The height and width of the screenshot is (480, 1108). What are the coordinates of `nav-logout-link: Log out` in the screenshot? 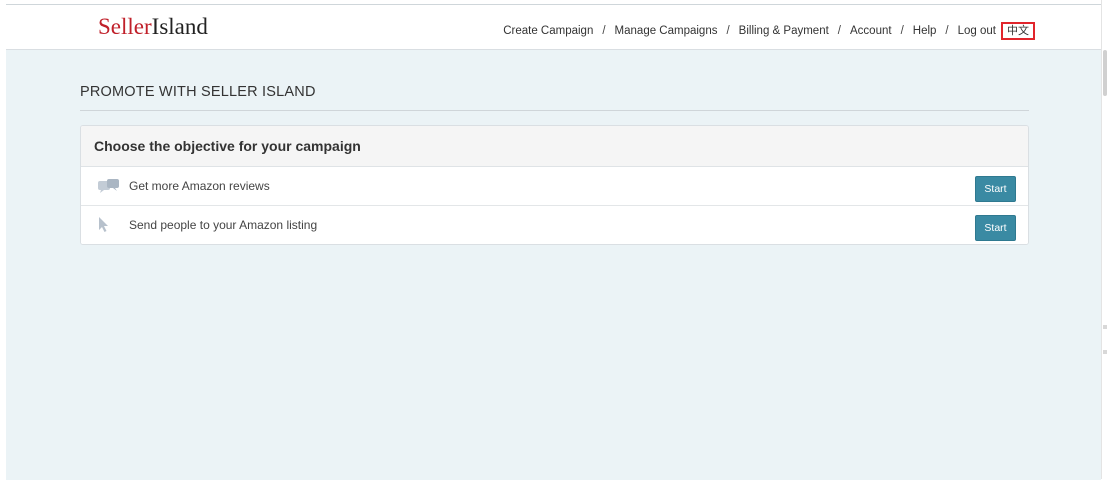 It's located at (977, 31).